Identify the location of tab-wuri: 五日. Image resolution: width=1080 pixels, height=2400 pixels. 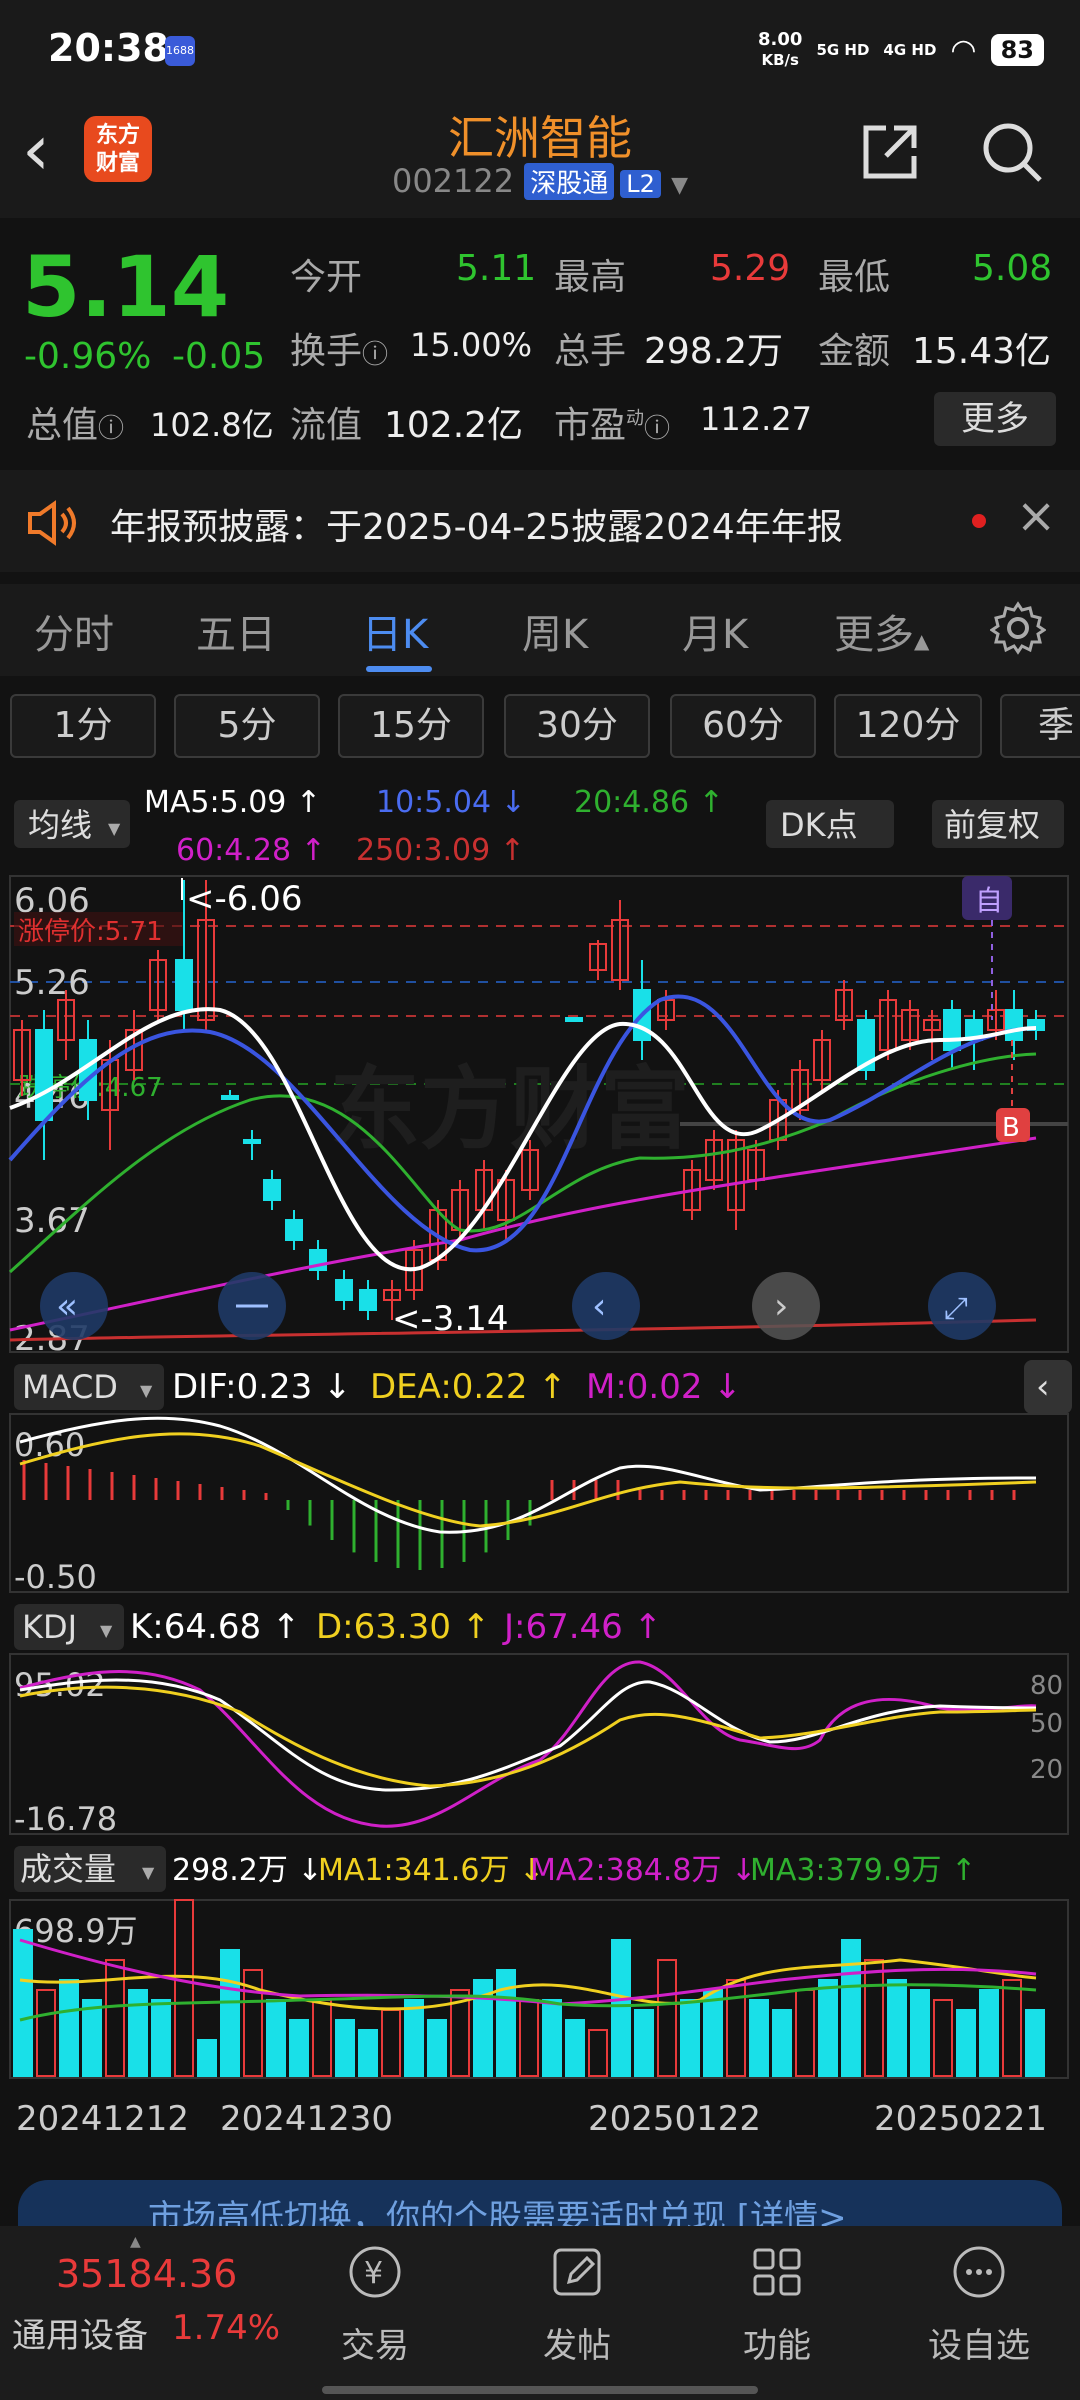
(236, 631).